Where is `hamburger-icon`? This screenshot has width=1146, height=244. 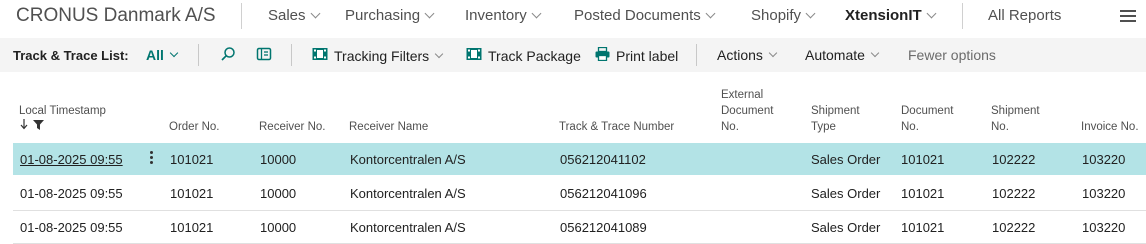
hamburger-icon is located at coordinates (1128, 16).